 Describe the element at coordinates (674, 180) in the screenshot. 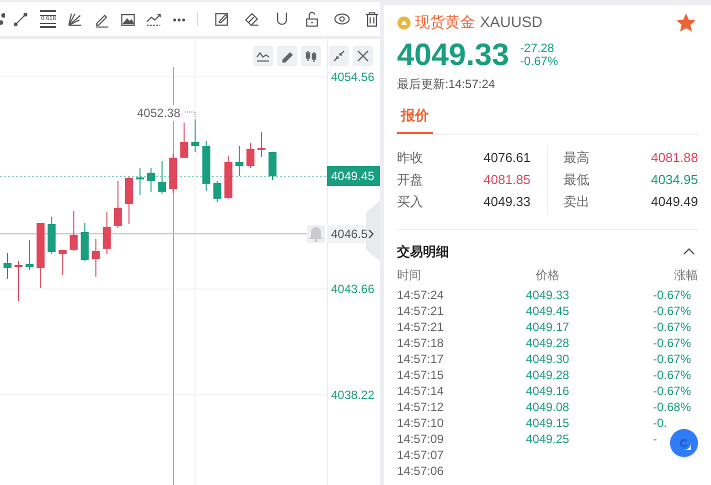

I see `stat-value: 4034.95` at that location.